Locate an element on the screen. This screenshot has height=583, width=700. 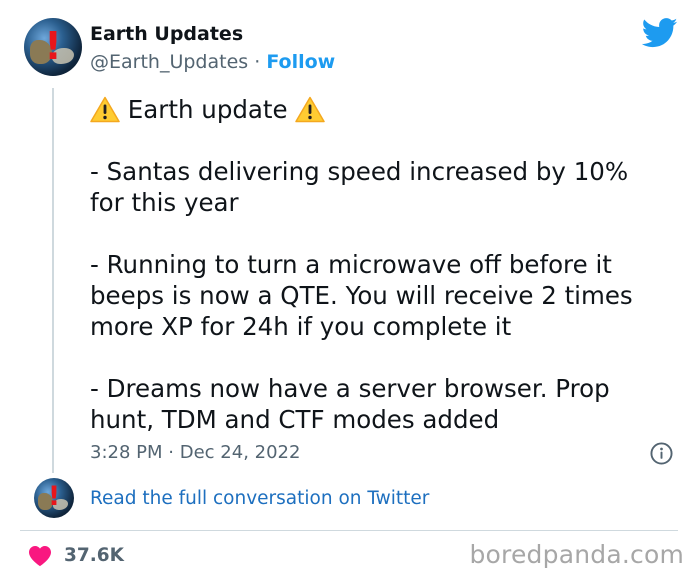
tweet-line-0: Earth update is located at coordinates (207, 109).